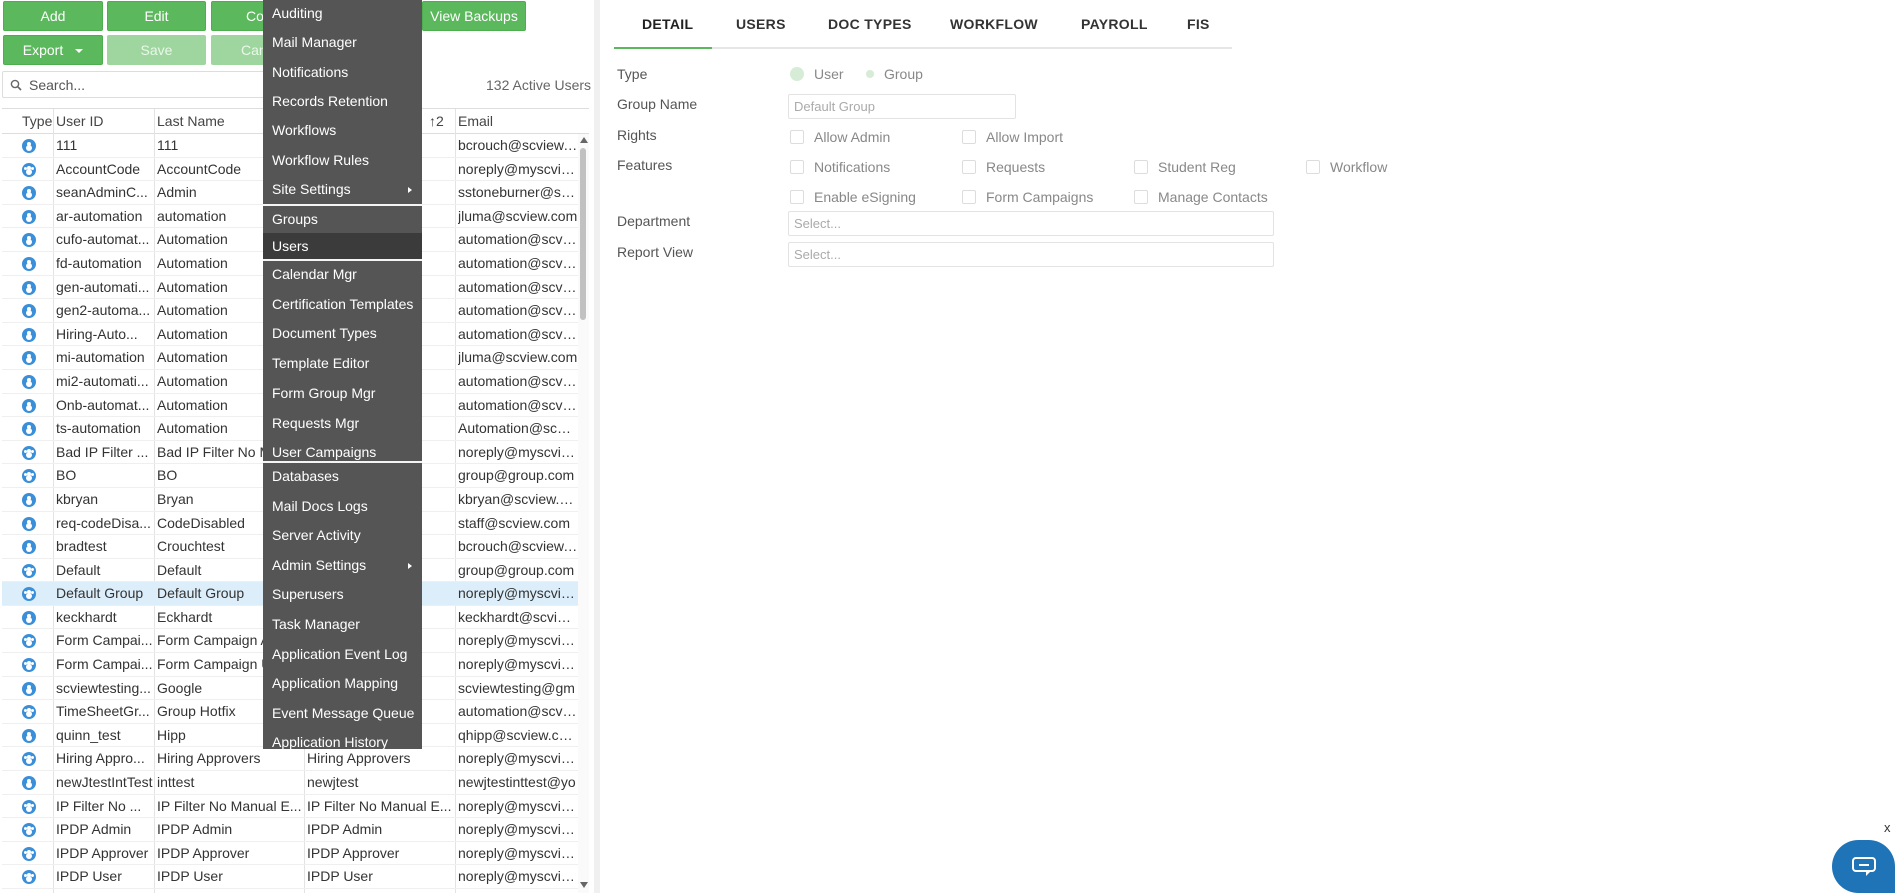  Describe the element at coordinates (342, 565) in the screenshot. I see `menu-item-admin-settings: Admin Settings` at that location.